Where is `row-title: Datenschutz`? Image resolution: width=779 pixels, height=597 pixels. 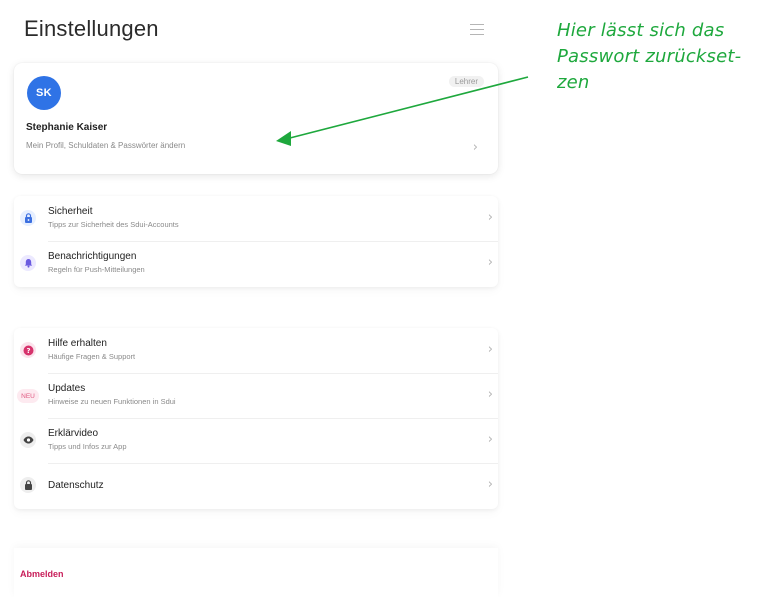
row-title: Datenschutz is located at coordinates (76, 485).